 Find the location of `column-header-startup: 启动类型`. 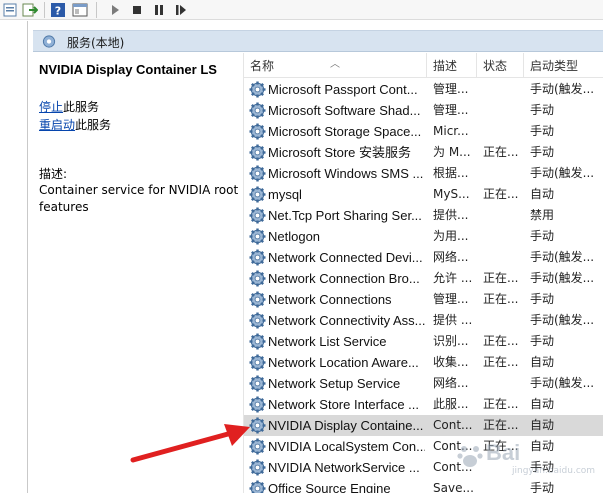

column-header-startup: 启动类型 is located at coordinates (563, 65).